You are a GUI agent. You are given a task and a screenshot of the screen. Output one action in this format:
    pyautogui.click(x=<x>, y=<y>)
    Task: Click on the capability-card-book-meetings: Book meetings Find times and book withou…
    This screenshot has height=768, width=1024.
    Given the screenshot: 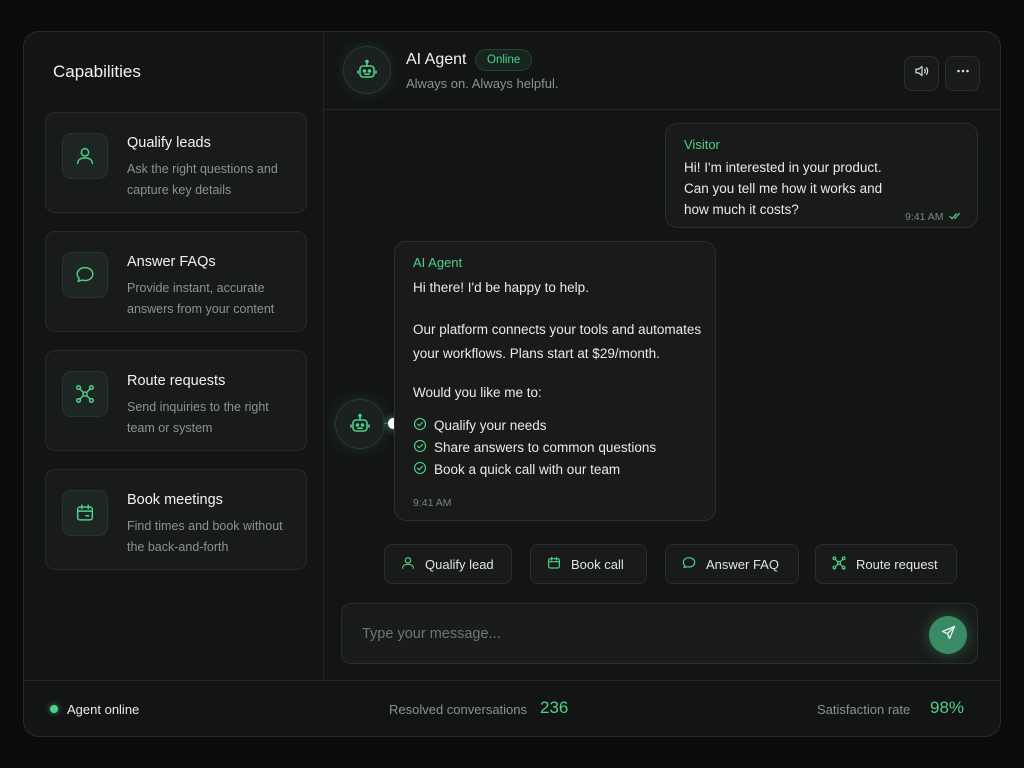 What is the action you would take?
    pyautogui.click(x=176, y=519)
    